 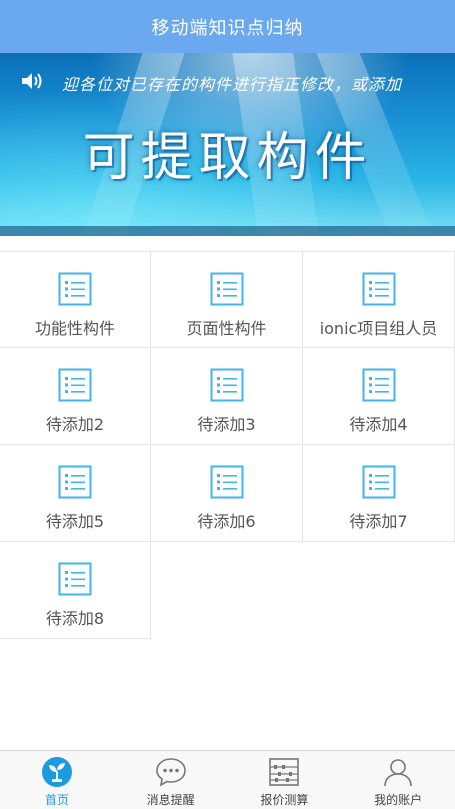 I want to click on grid-item-page: 页面性构件, so click(x=227, y=299).